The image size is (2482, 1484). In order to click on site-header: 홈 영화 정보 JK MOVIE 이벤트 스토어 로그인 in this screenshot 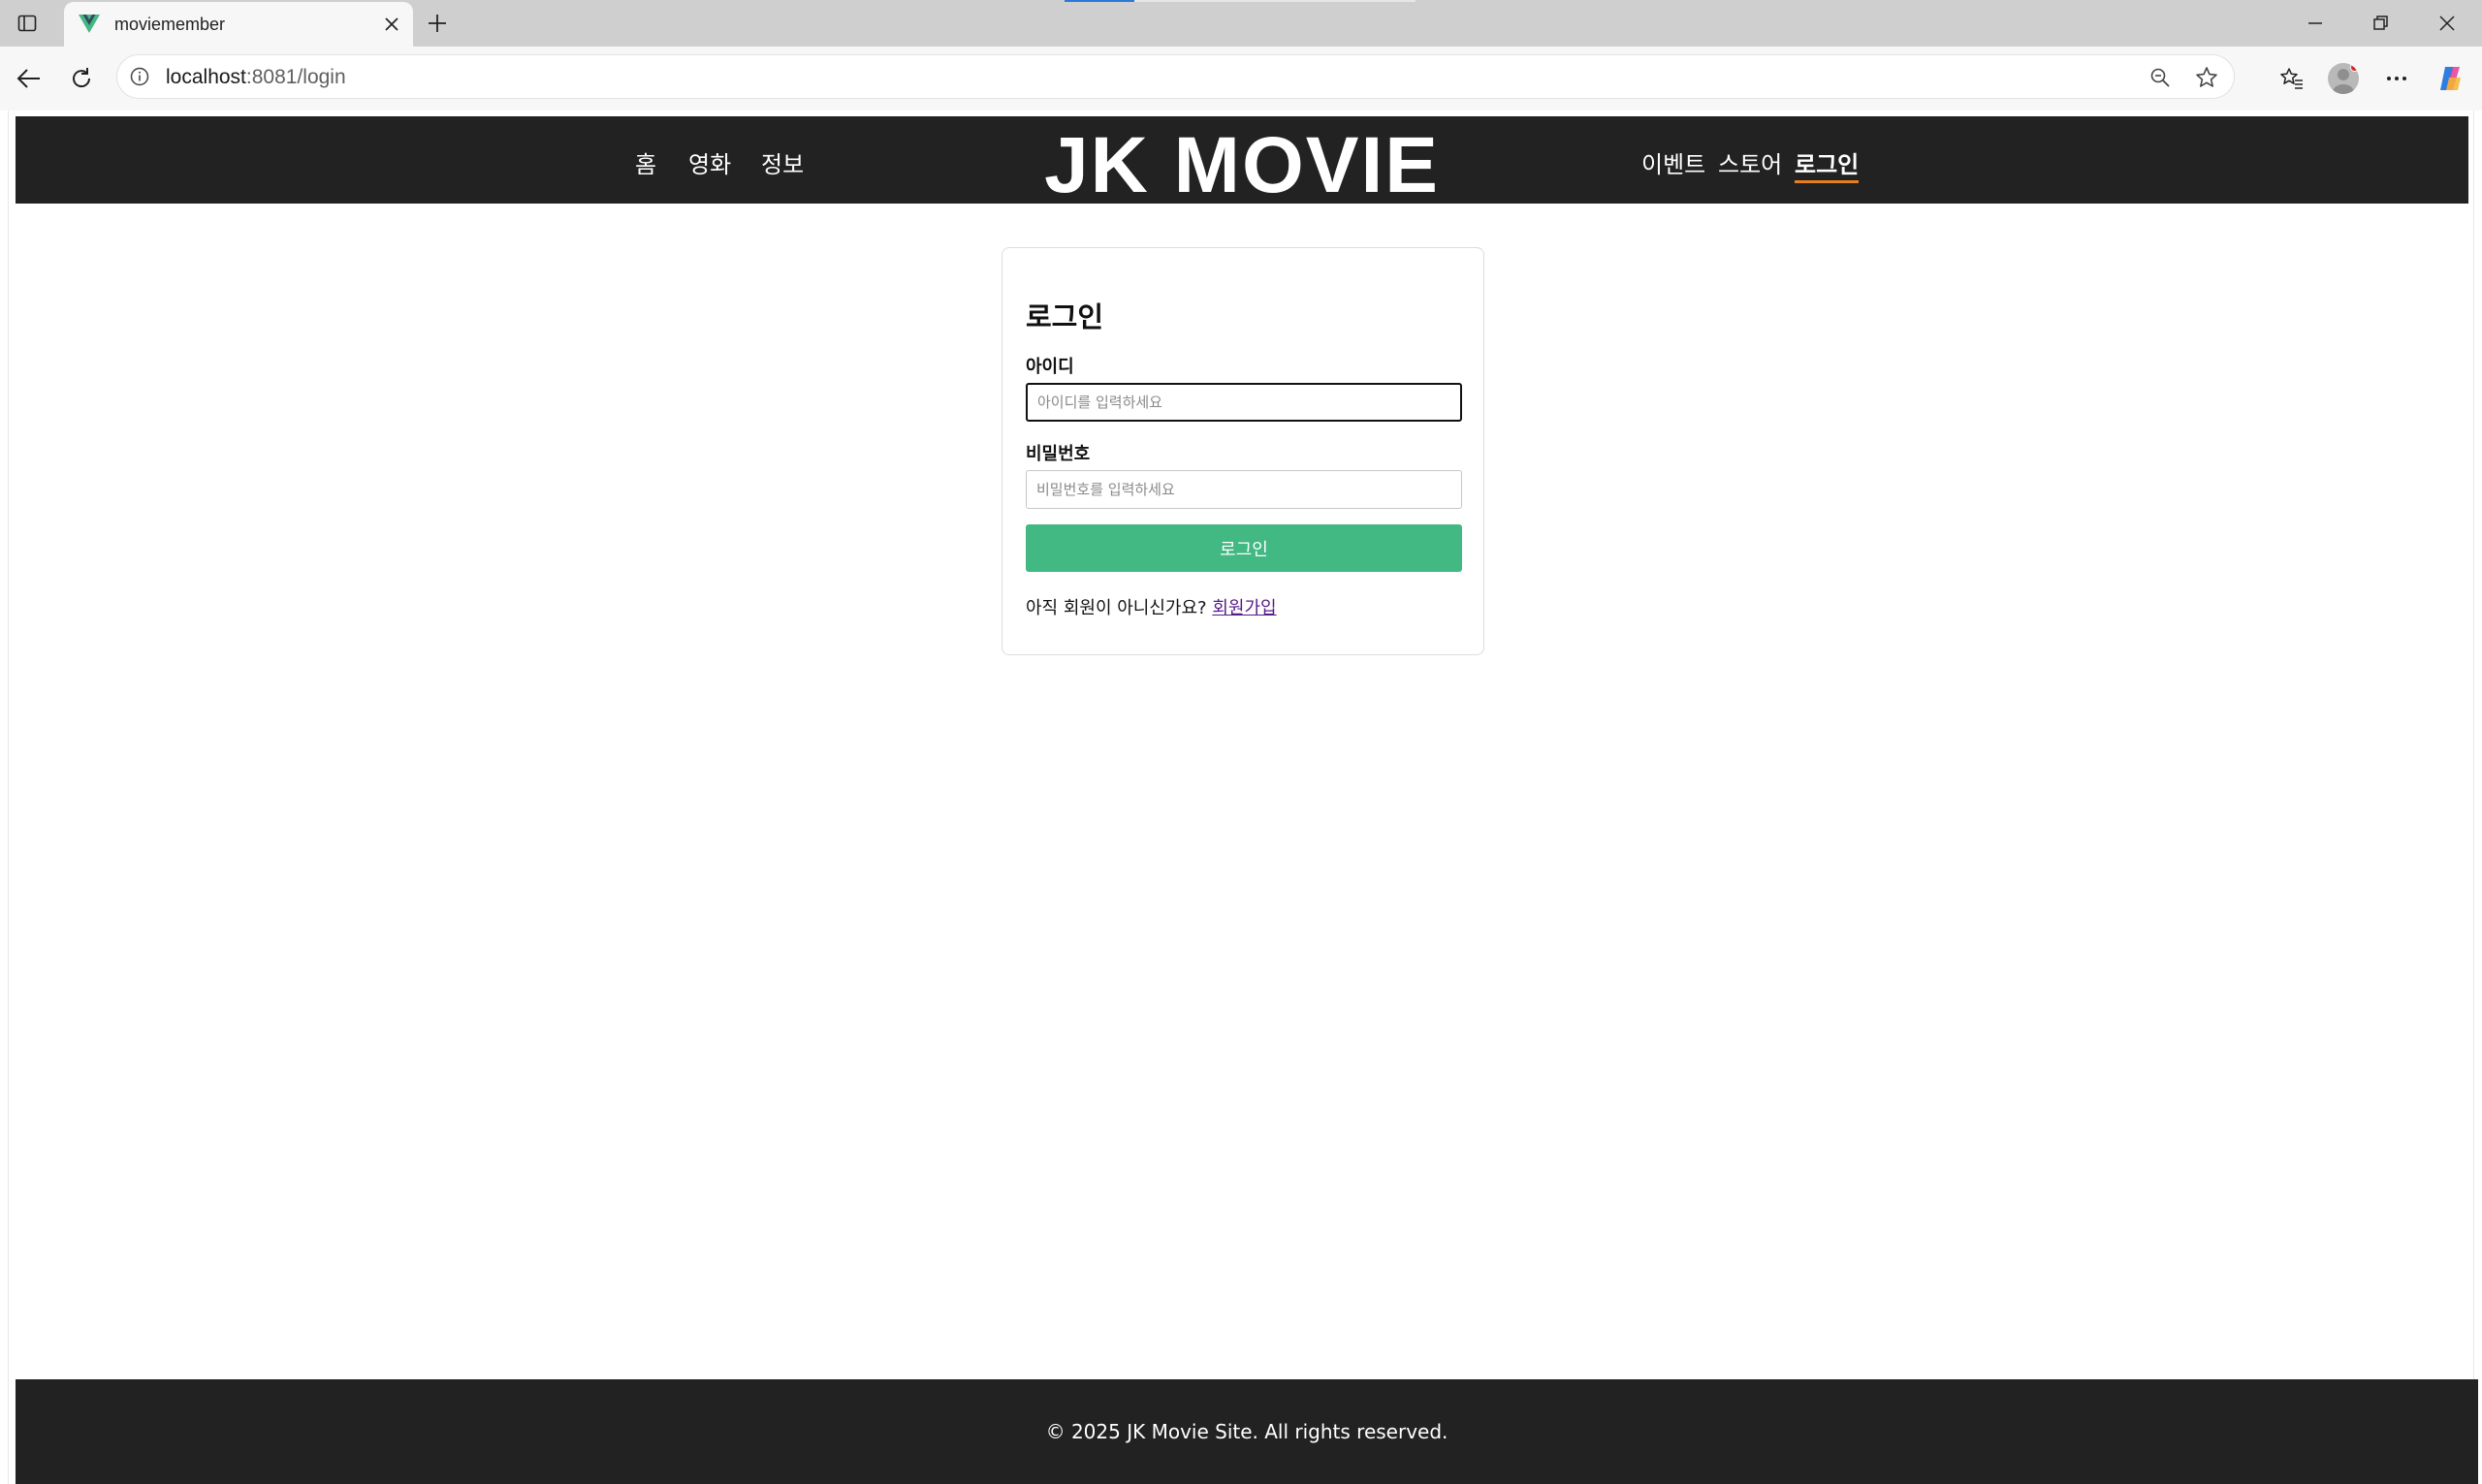, I will do `click(1242, 163)`.